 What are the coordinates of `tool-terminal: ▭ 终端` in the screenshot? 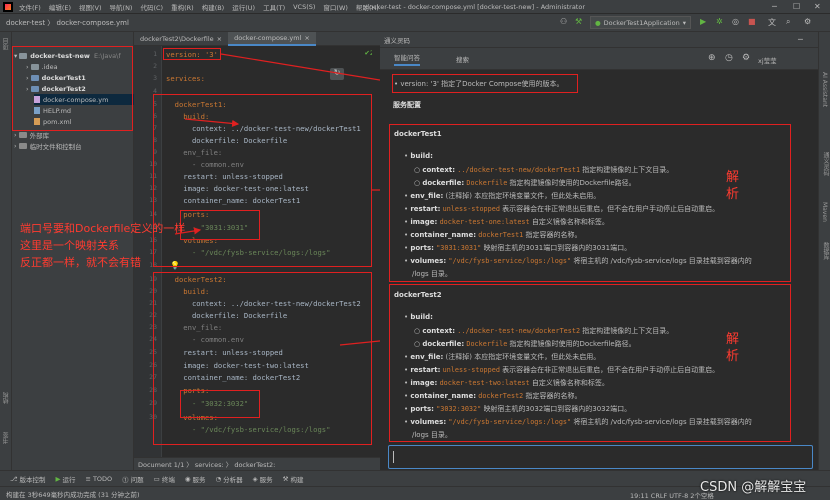 It's located at (164, 479).